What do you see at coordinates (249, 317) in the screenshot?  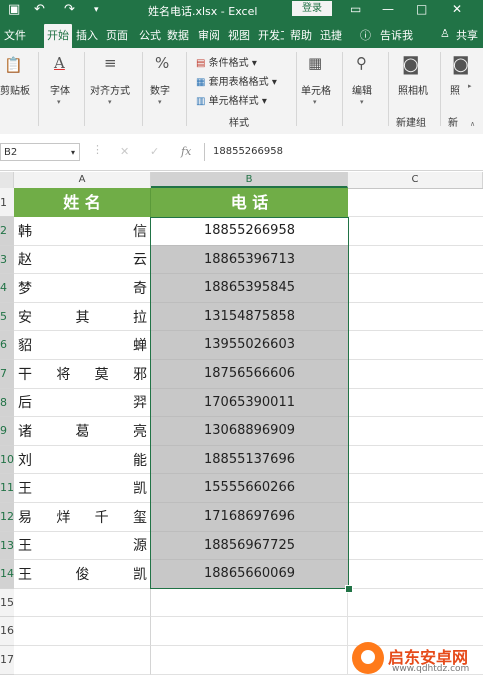 I see `phone-cell: 13154875858` at bounding box center [249, 317].